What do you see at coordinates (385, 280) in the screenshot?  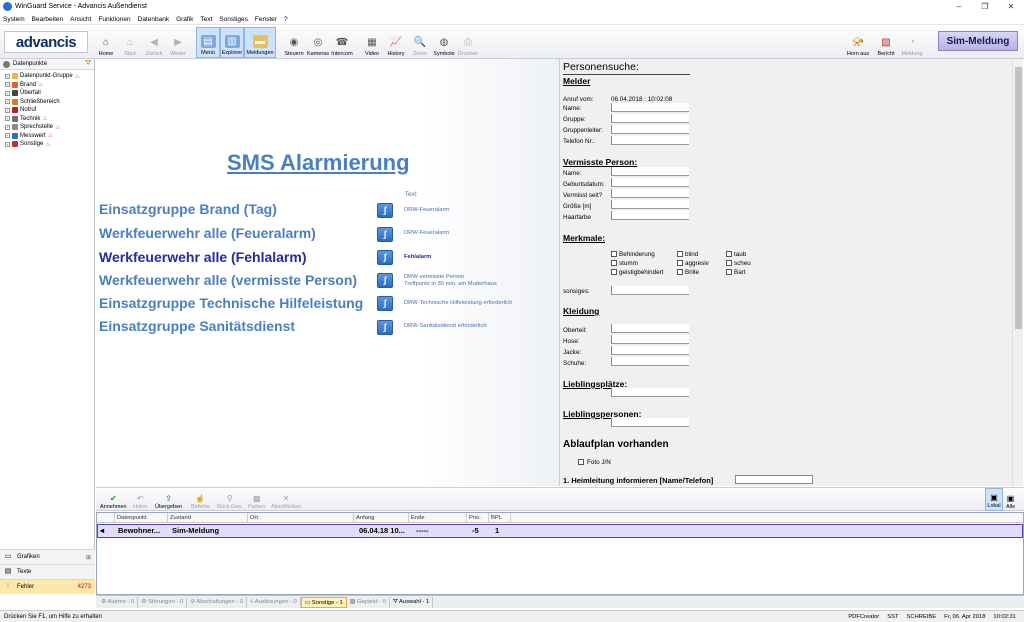 I see `send-sms-button-missing-person: ʃ` at bounding box center [385, 280].